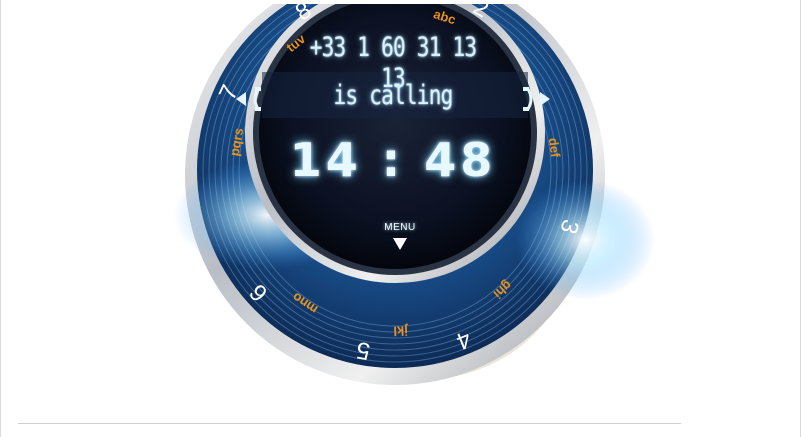  Describe the element at coordinates (393, 95) in the screenshot. I see `calling-status: is calling` at that location.